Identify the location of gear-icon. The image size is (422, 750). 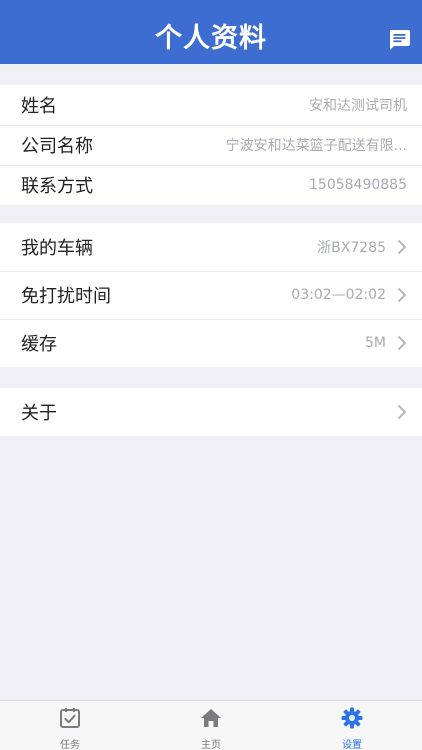
(352, 718).